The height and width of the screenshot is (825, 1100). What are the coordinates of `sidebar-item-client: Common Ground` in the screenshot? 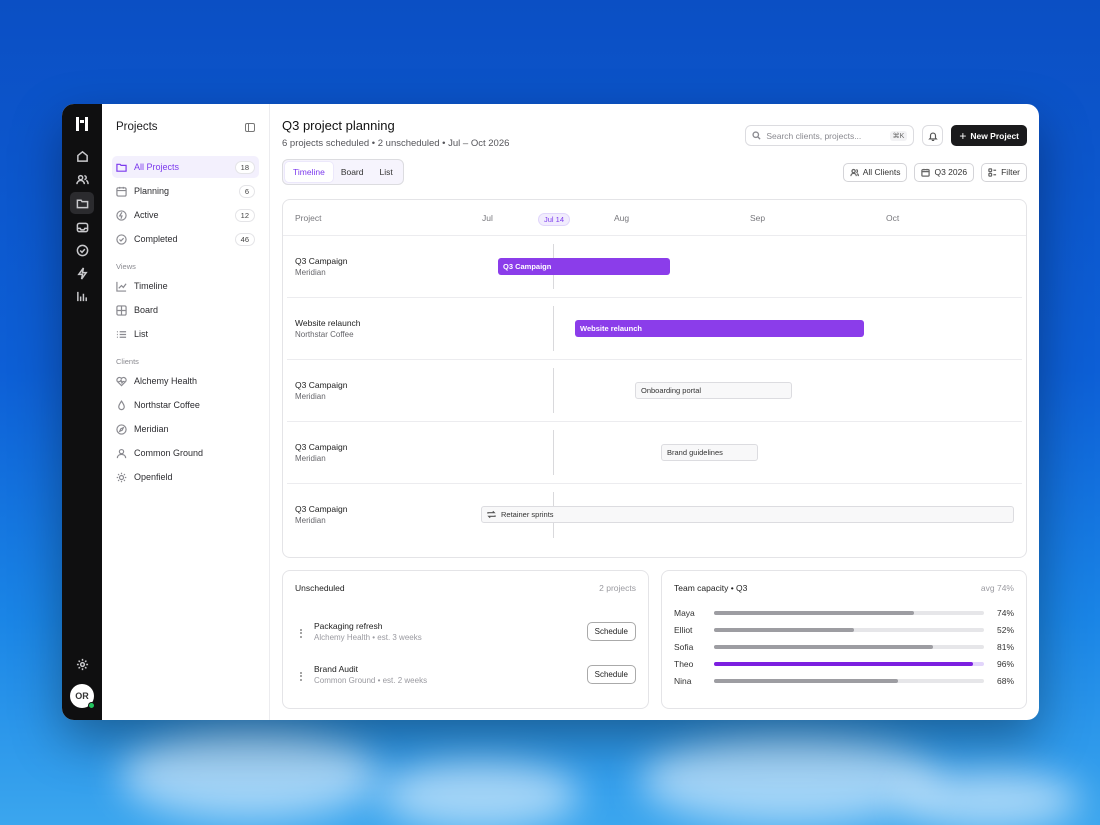 It's located at (185, 453).